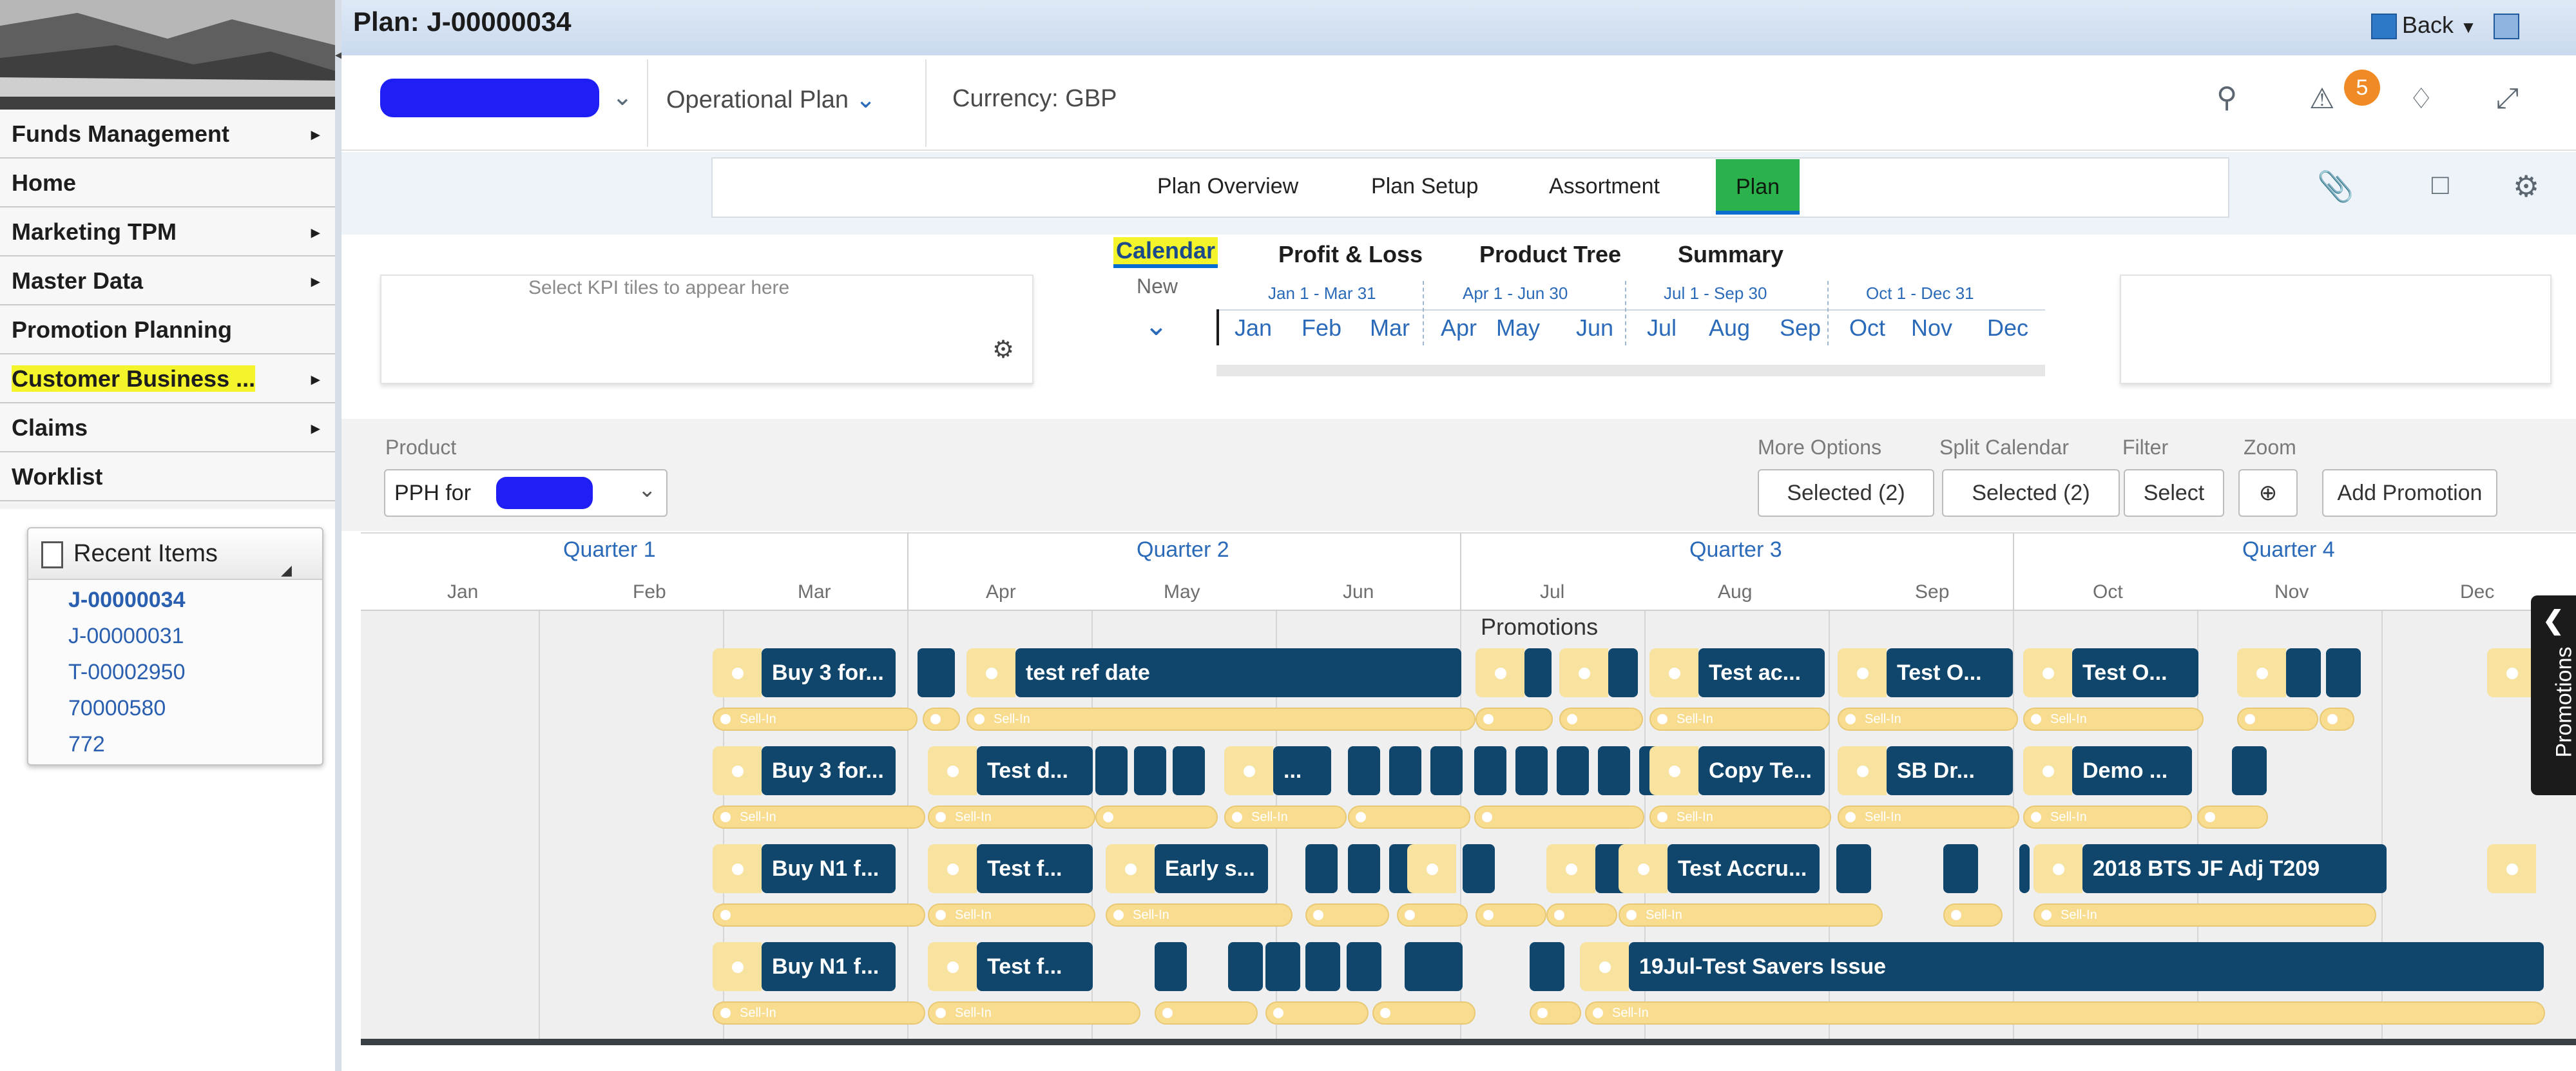  What do you see at coordinates (1390, 328) in the screenshot?
I see `timeline-month: Mar` at bounding box center [1390, 328].